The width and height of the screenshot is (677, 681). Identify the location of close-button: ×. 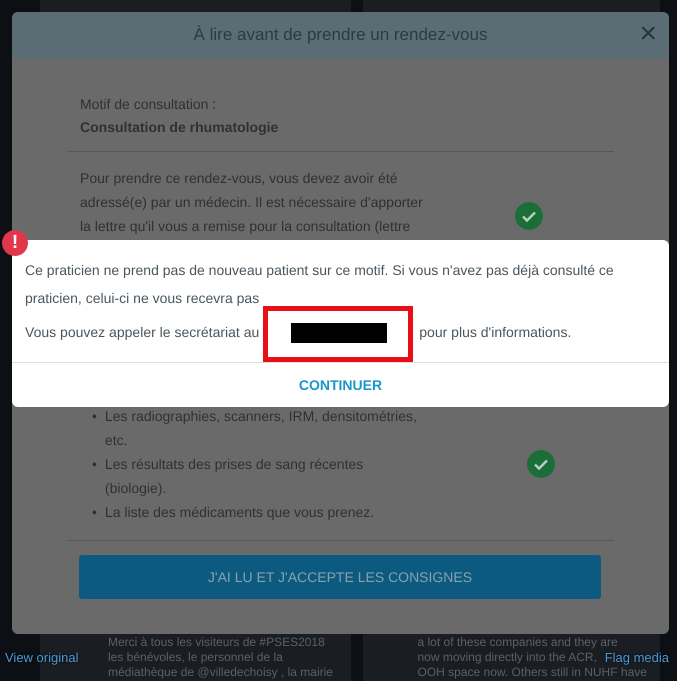
(648, 34).